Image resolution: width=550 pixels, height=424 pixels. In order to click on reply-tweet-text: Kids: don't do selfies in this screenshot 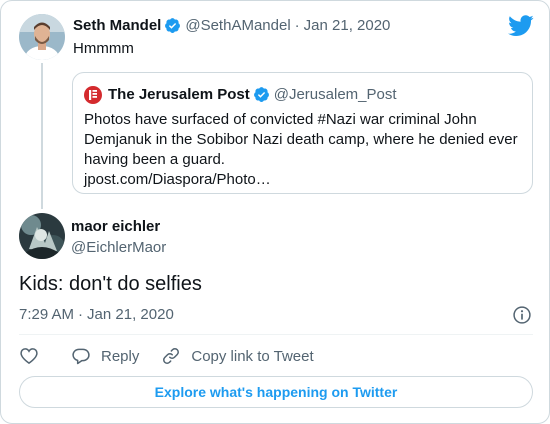, I will do `click(110, 284)`.